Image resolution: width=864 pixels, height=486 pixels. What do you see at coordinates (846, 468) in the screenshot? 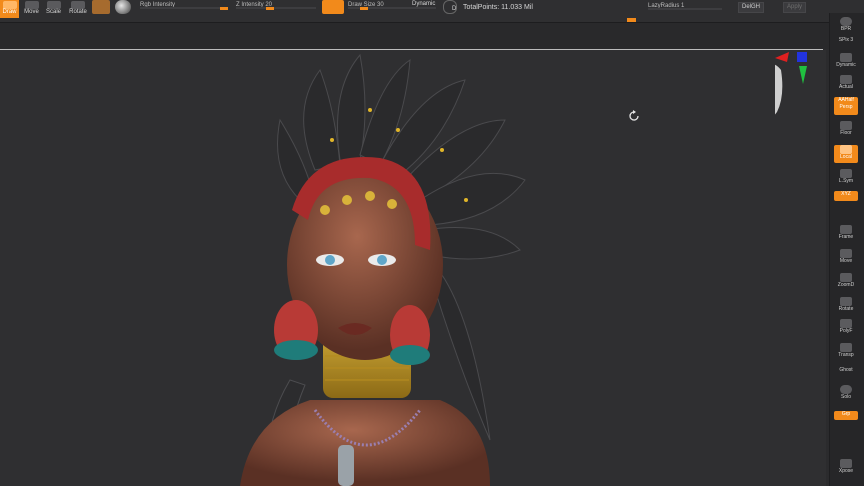
I see `xpose-button: Xpose` at bounding box center [846, 468].